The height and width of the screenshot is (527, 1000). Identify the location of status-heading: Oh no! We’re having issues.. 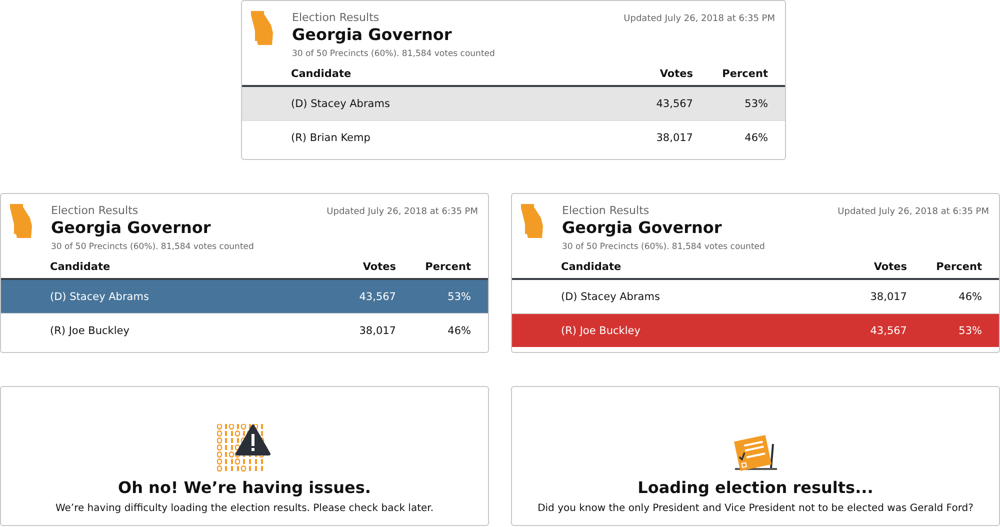
(245, 487).